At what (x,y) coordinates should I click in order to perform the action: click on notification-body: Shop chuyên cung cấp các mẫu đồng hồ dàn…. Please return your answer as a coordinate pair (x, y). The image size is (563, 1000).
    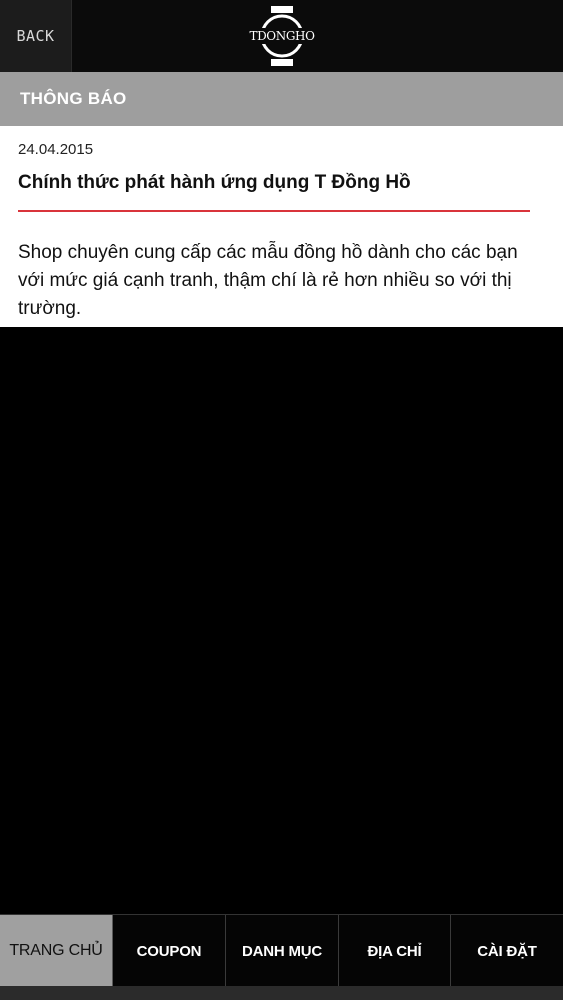
    Looking at the image, I should click on (268, 280).